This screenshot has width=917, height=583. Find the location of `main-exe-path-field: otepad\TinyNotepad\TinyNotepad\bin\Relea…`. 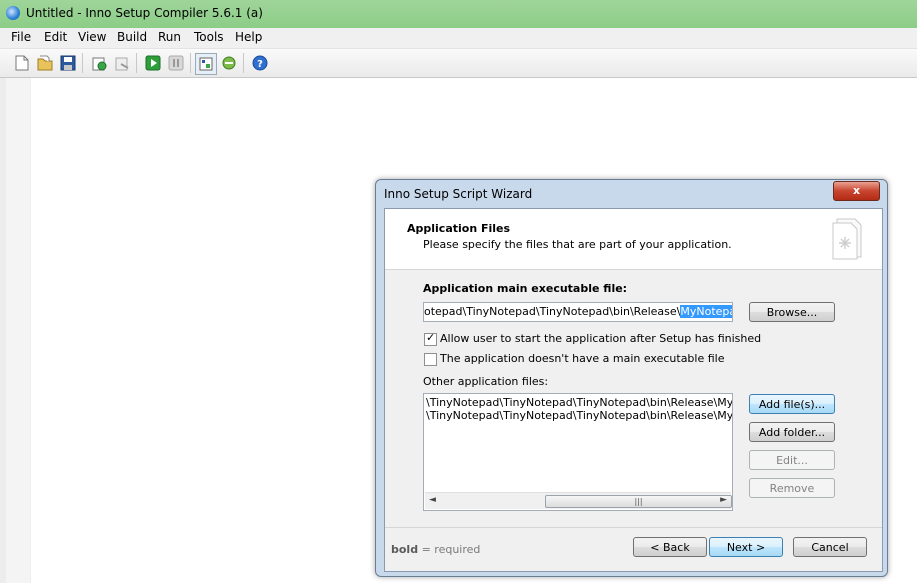

main-exe-path-field: otepad\TinyNotepad\TinyNotepad\bin\Relea… is located at coordinates (578, 312).